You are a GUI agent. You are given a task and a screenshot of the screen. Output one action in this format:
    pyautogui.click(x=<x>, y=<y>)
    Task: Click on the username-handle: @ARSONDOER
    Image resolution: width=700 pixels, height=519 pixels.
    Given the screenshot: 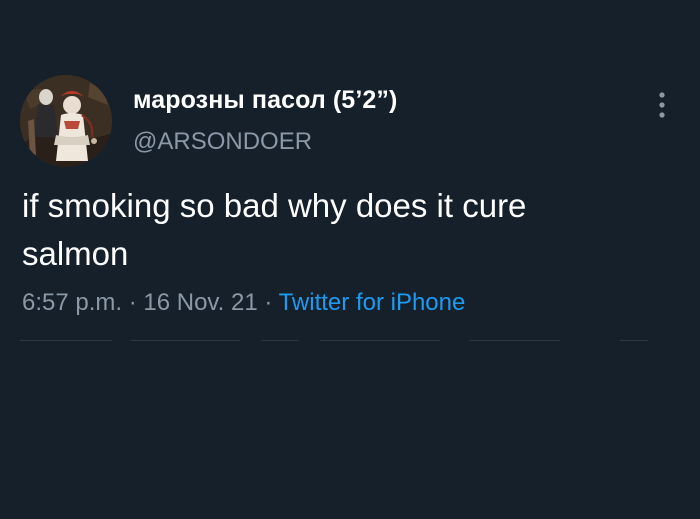 What is the action you would take?
    pyautogui.click(x=222, y=142)
    